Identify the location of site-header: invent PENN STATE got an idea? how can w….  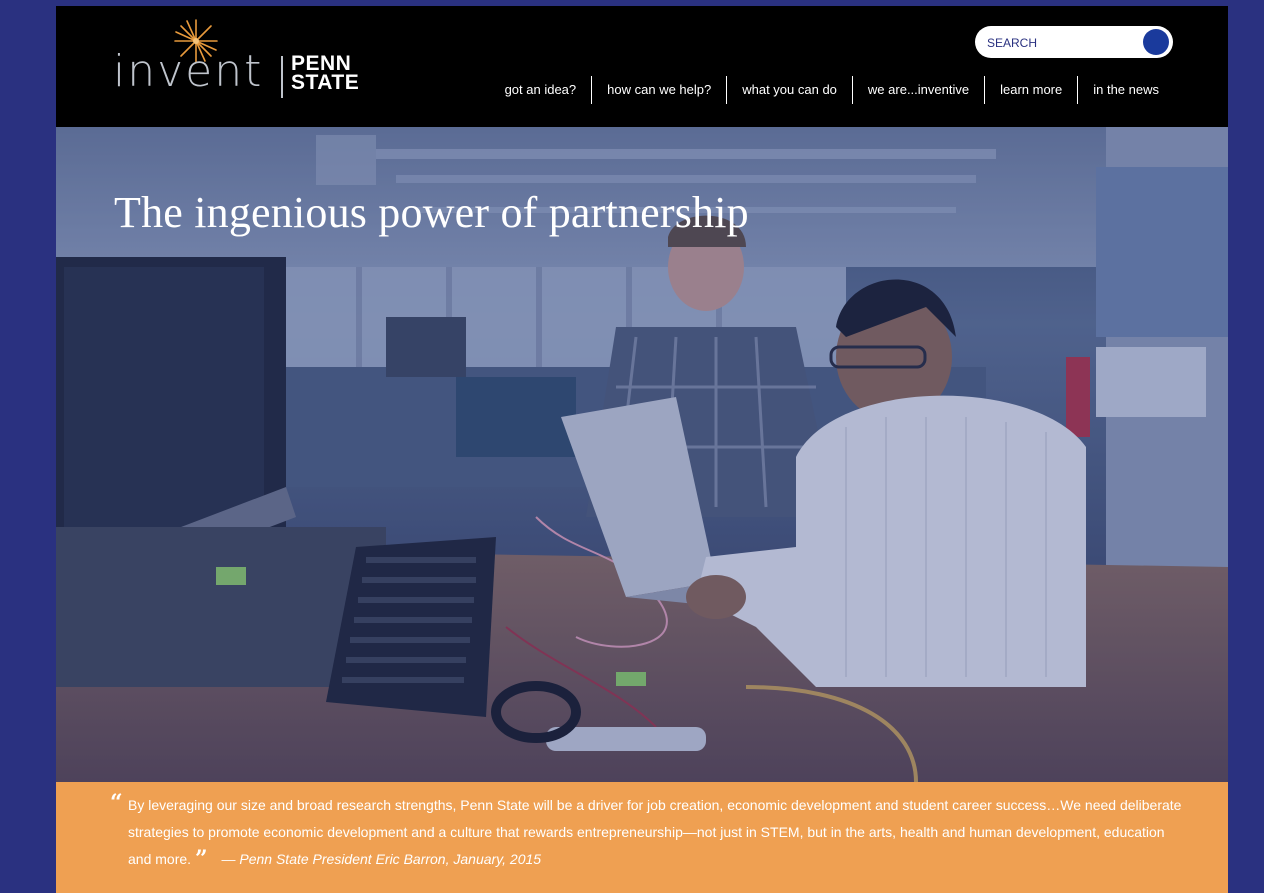
(642, 66).